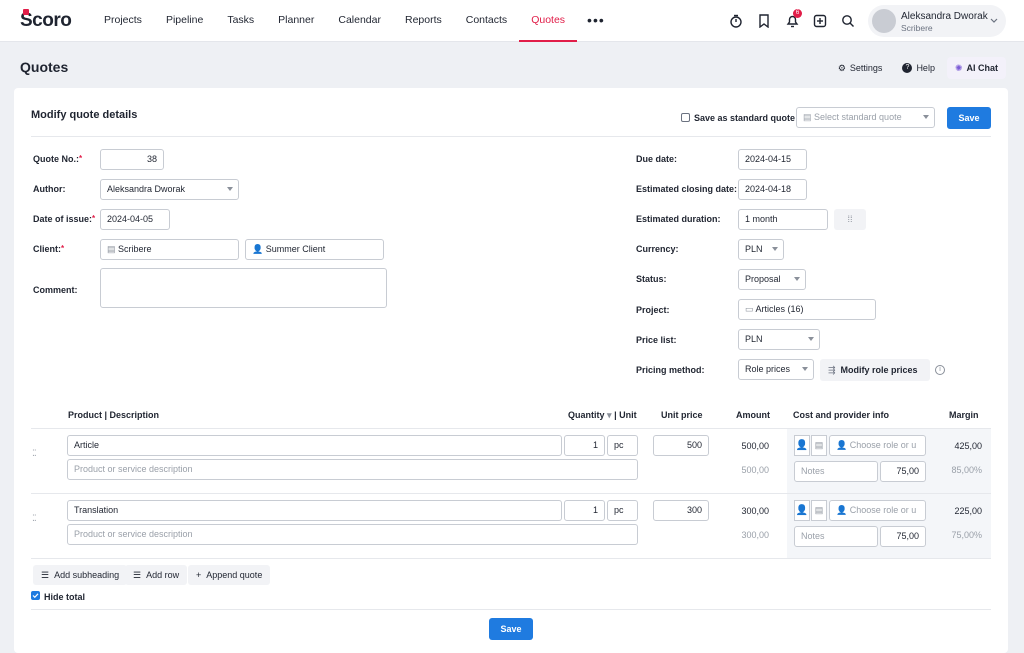 The width and height of the screenshot is (1024, 653). What do you see at coordinates (113, 249) in the screenshot?
I see `building-icon: ▤` at bounding box center [113, 249].